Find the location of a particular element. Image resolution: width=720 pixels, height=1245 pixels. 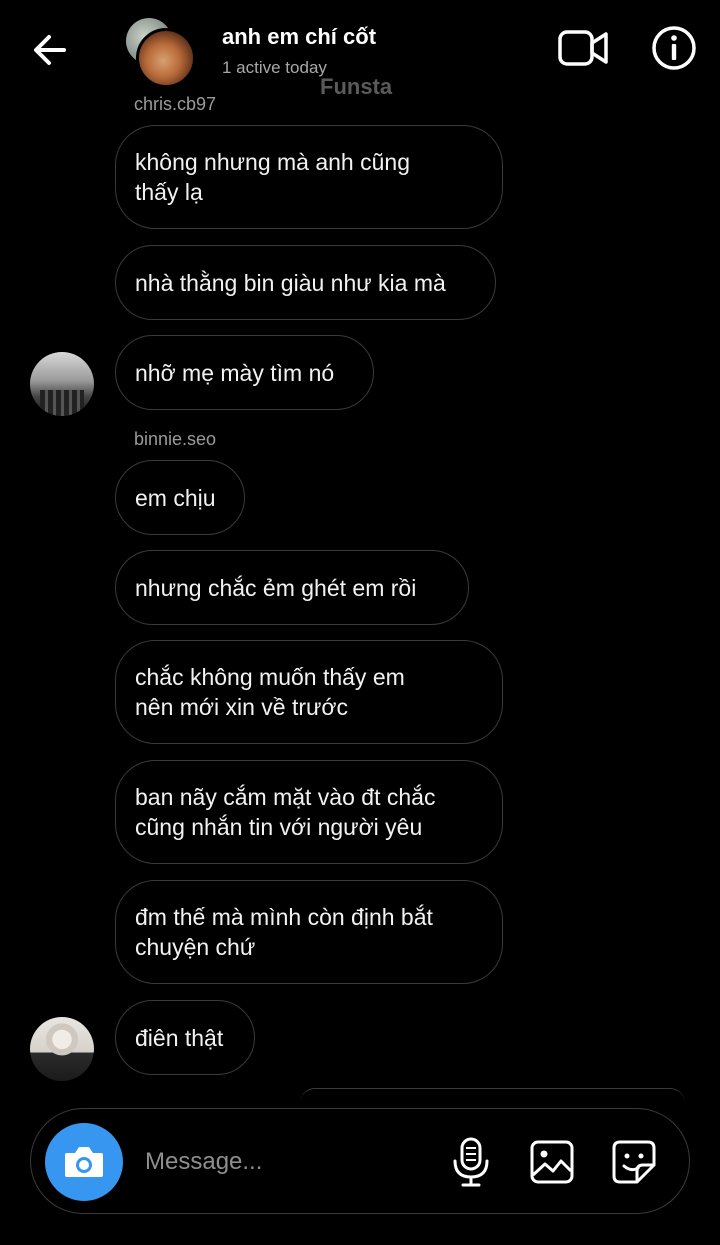

message-bubble: nhưng chắc ẻm ghét em rồi is located at coordinates (292, 587).